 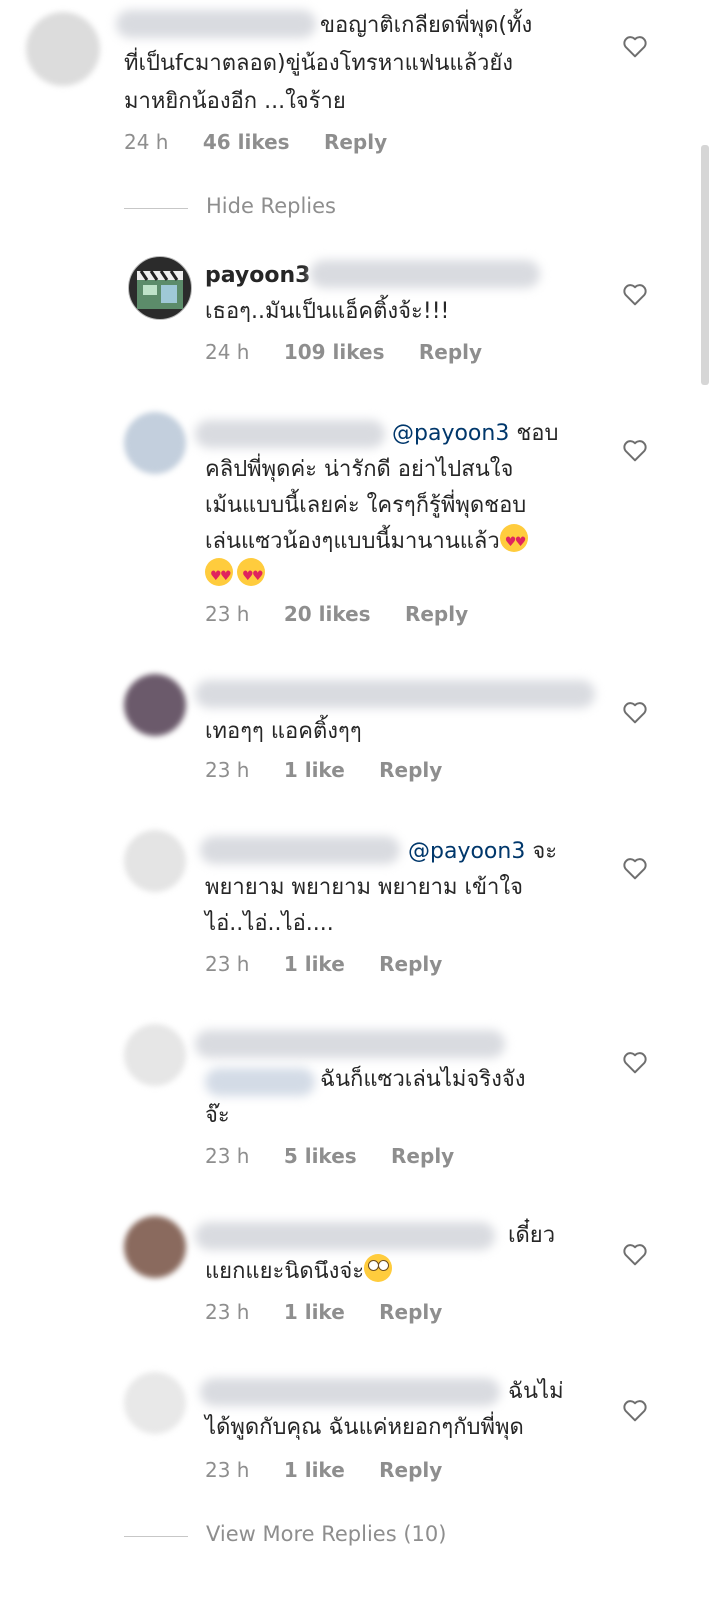 I want to click on comment-text: เดี๋ยว, so click(x=532, y=1235).